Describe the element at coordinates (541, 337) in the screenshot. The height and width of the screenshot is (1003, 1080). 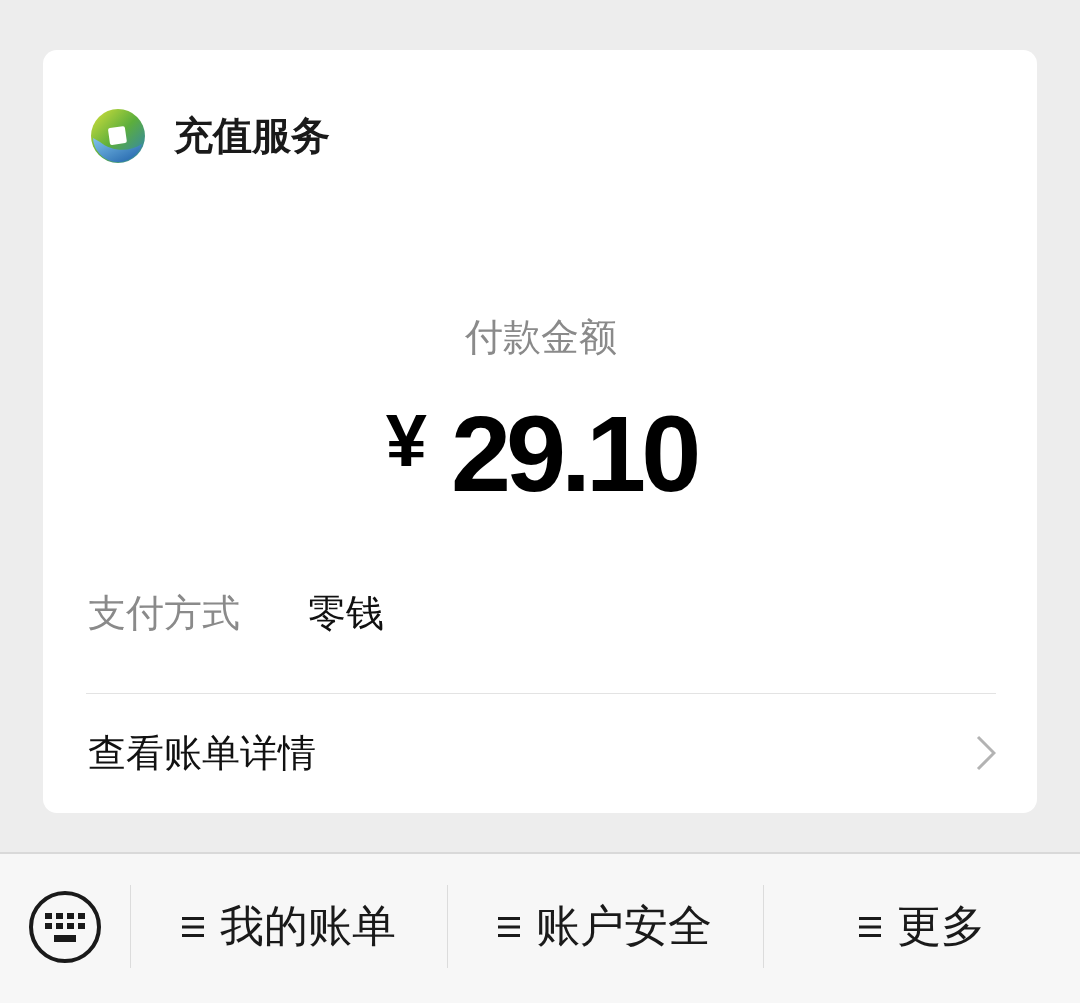
I see `amount-label: 付款金额` at that location.